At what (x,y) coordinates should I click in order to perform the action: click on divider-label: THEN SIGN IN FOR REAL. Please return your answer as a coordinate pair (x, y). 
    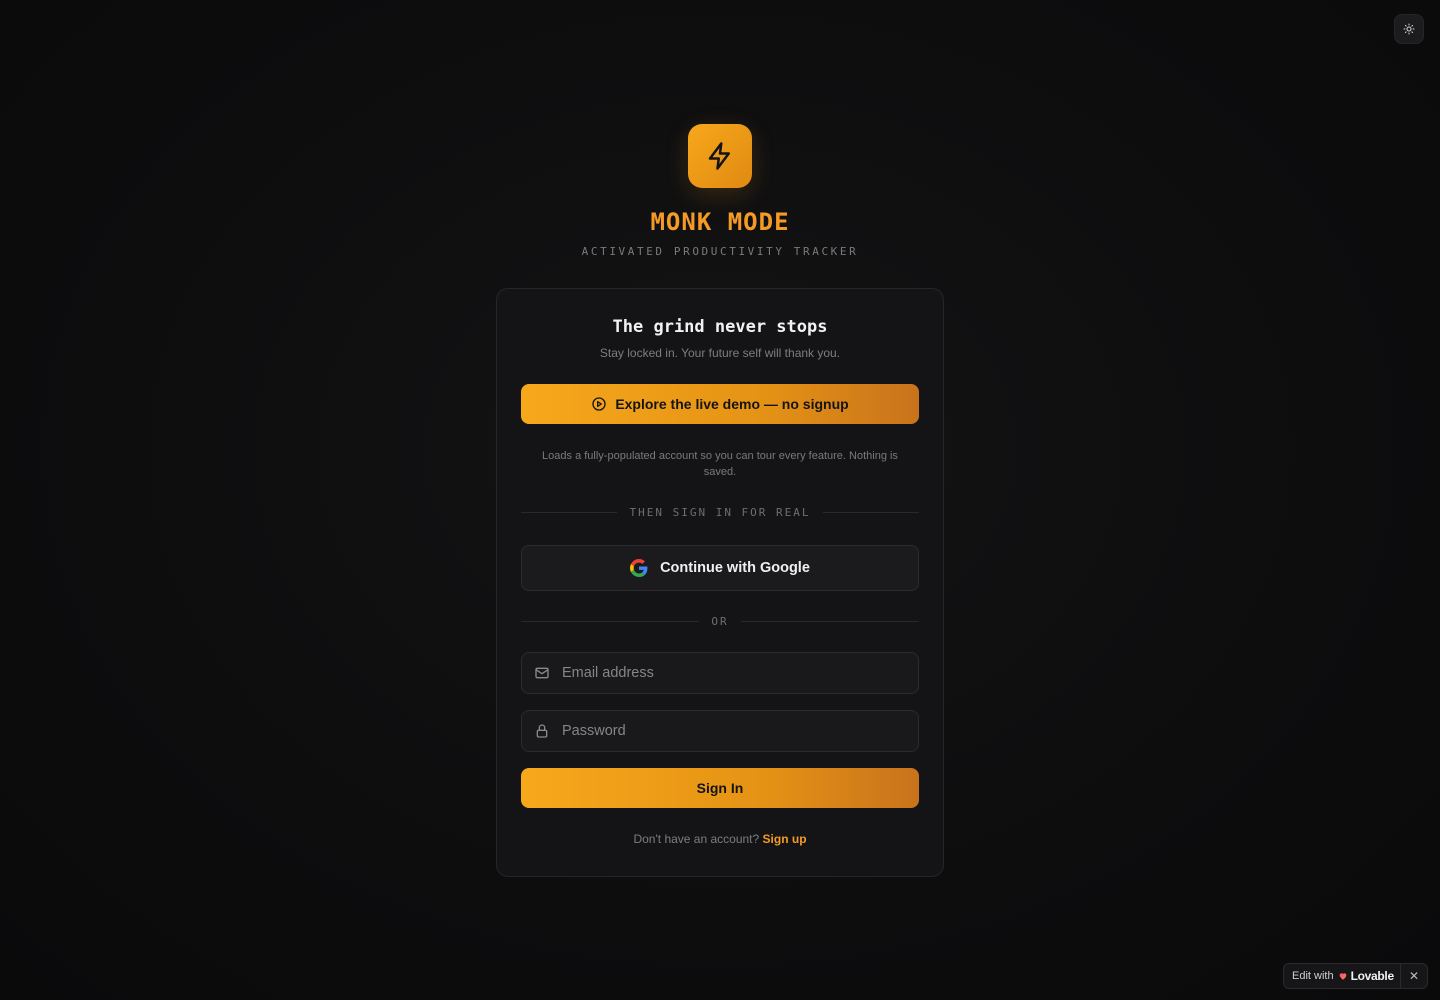
    Looking at the image, I should click on (720, 512).